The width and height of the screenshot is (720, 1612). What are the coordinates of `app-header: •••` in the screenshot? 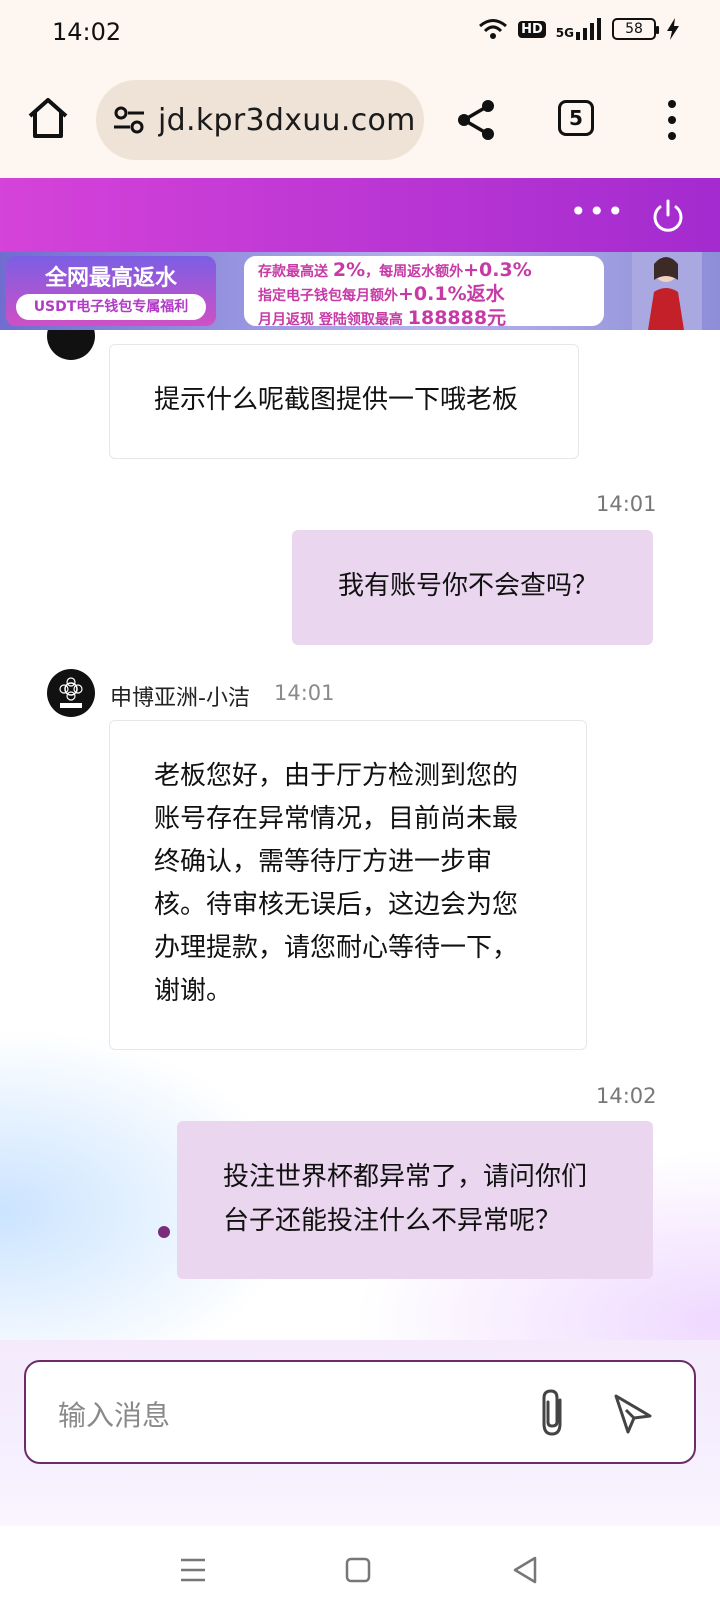 It's located at (360, 215).